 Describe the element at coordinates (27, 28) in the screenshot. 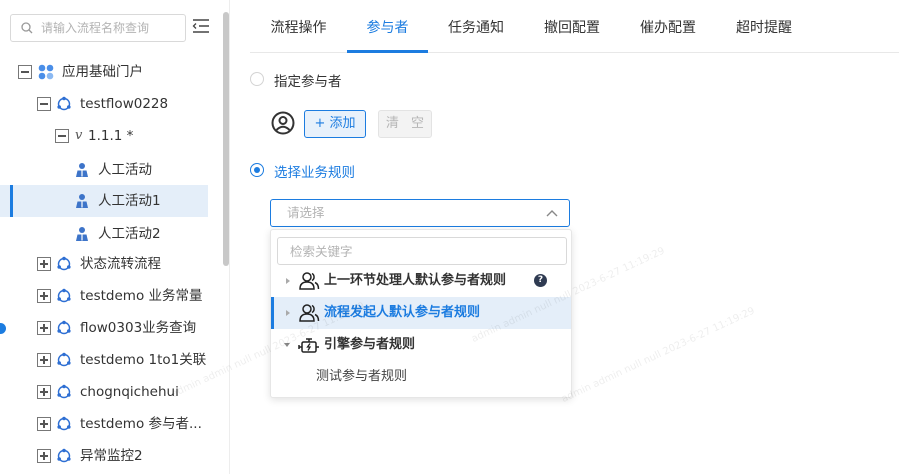

I see `search-icon` at that location.